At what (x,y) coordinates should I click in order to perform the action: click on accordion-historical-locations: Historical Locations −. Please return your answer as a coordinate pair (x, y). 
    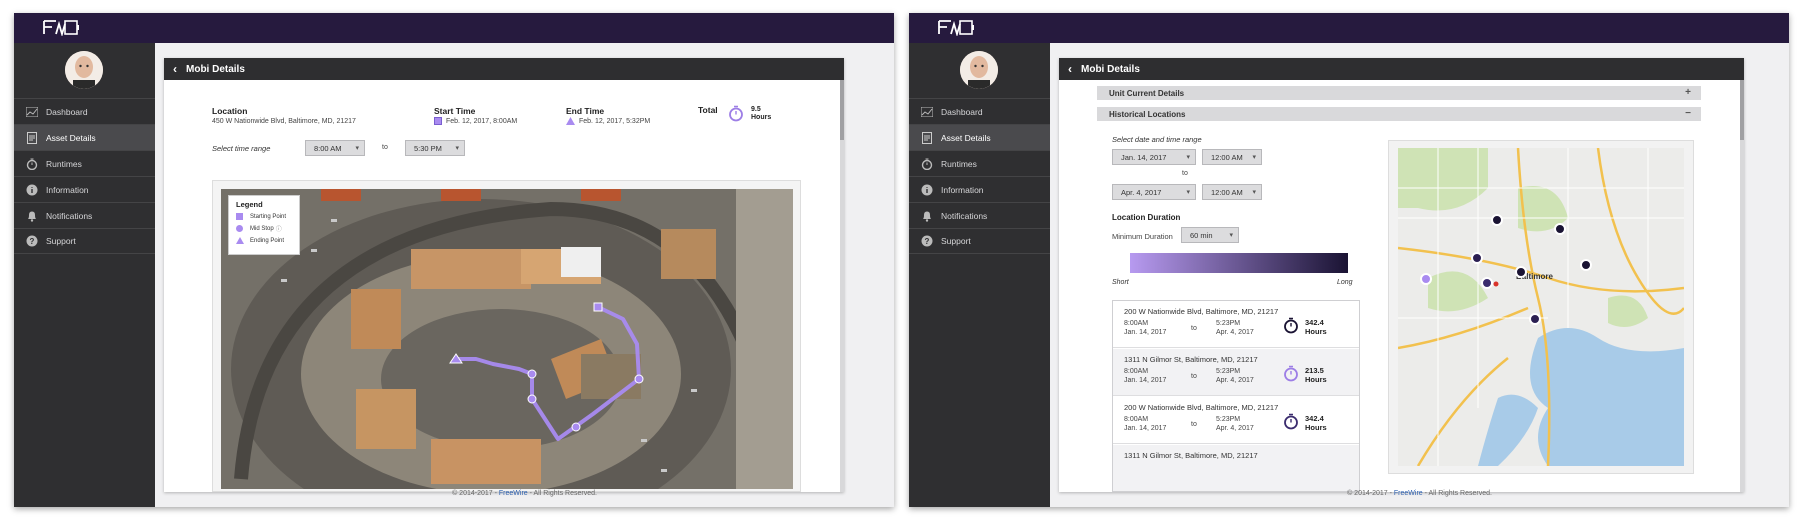
    Looking at the image, I should click on (1399, 114).